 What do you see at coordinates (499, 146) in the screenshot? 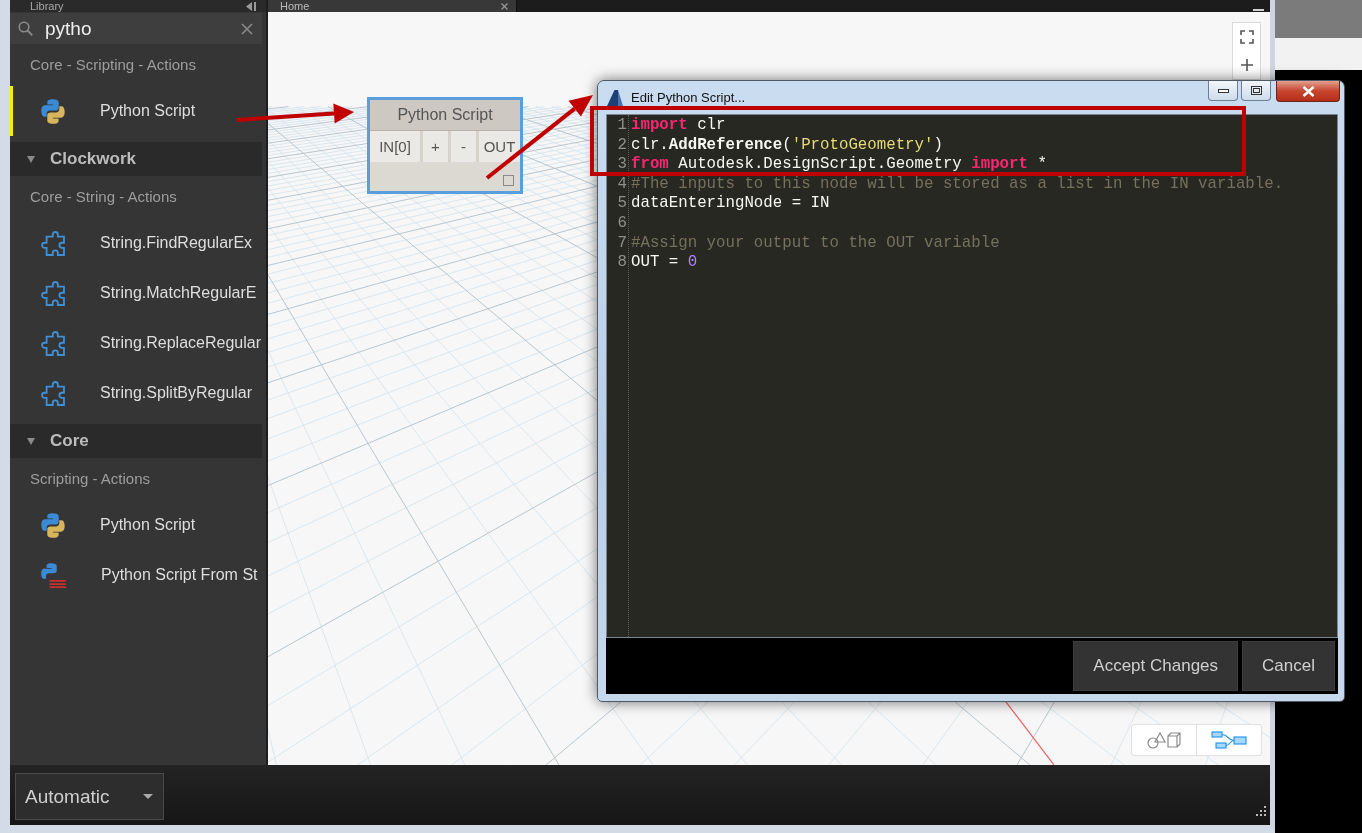
I see `output-port: OUT` at bounding box center [499, 146].